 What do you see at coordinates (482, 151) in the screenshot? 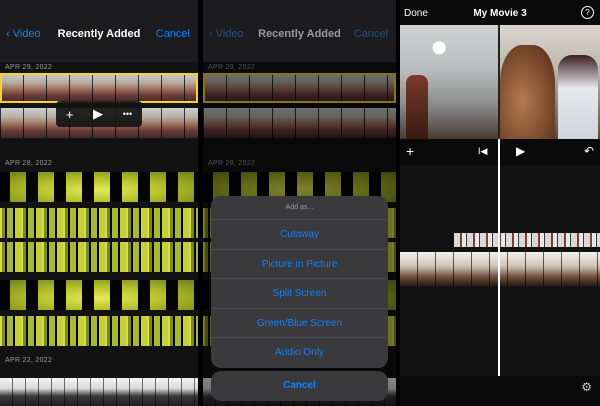
I see `skip-to-start-icon: I◀` at bounding box center [482, 151].